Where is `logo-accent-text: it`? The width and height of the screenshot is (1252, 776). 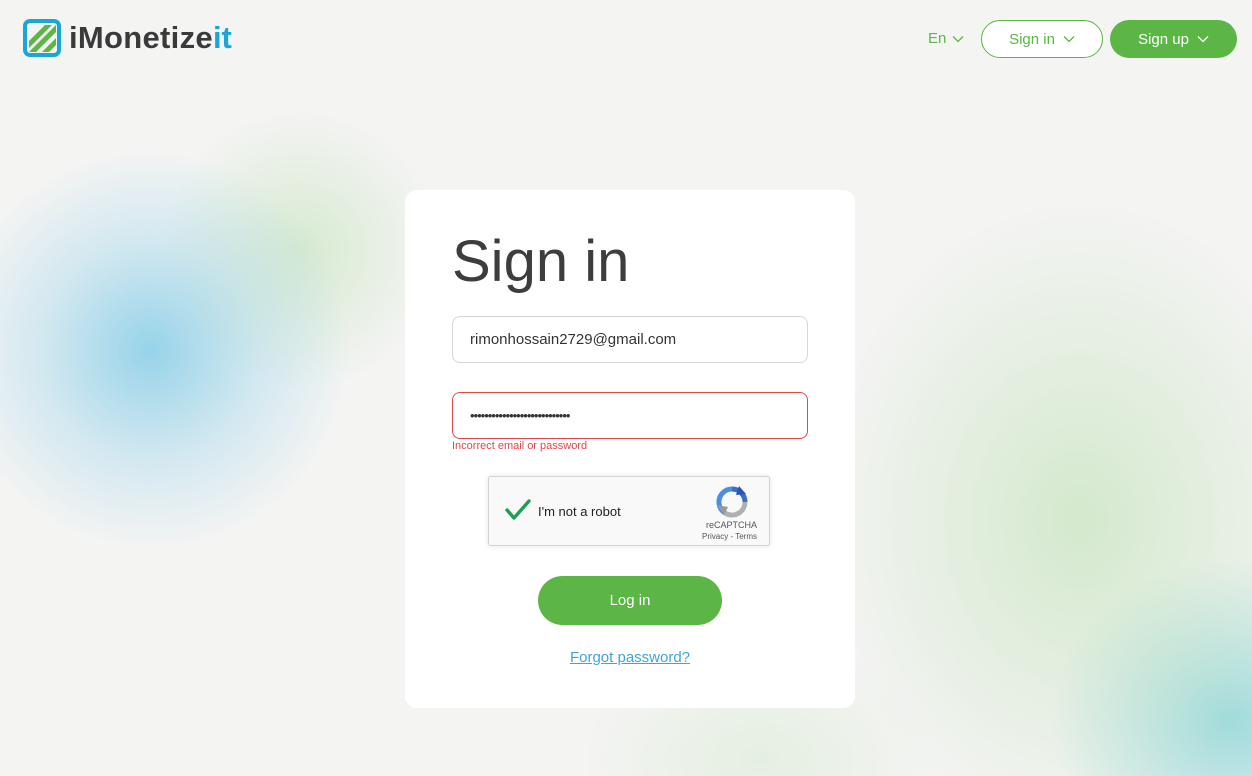
logo-accent-text: it is located at coordinates (222, 37).